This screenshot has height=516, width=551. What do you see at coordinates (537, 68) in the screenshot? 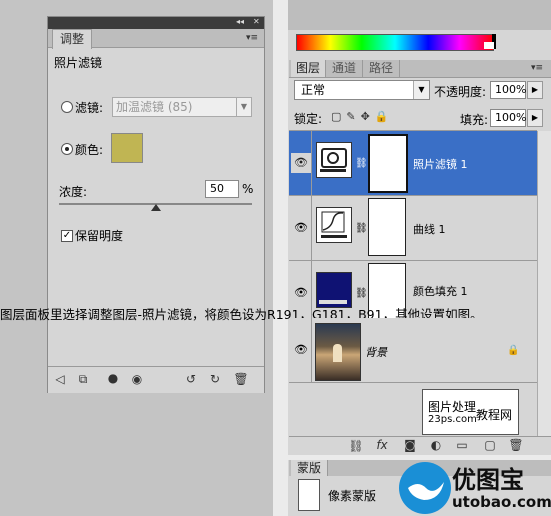
I see `layers-menu-icon: ▾≡` at bounding box center [537, 68].